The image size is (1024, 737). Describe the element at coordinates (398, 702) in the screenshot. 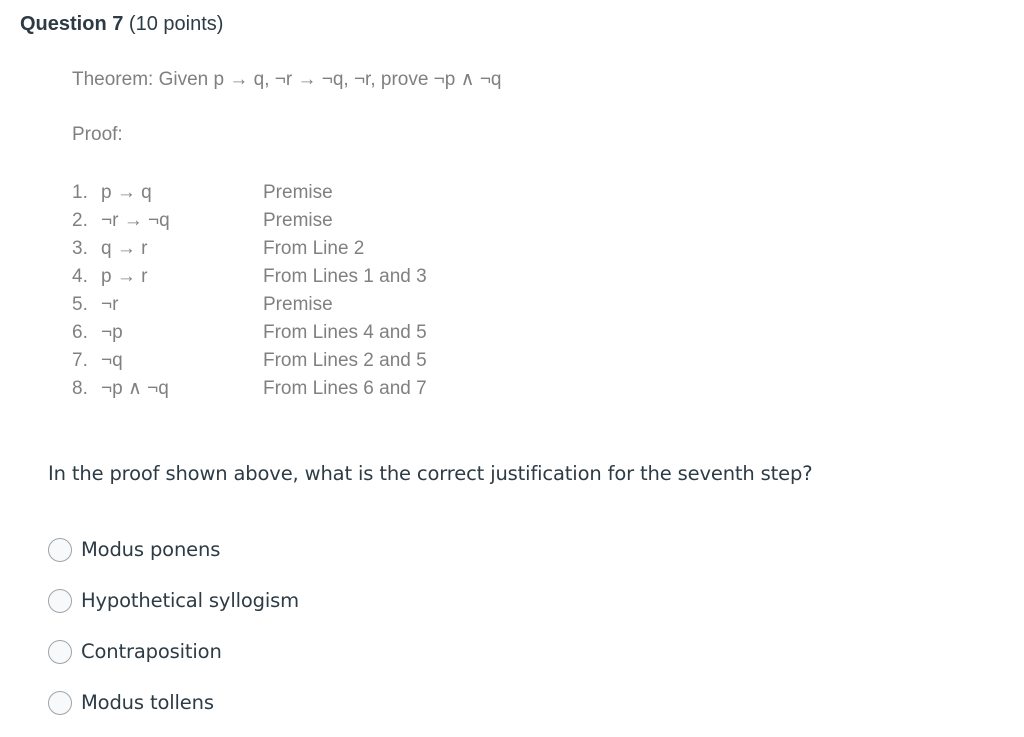

I see `answer-option-modus-tollens: Modus tollens` at that location.